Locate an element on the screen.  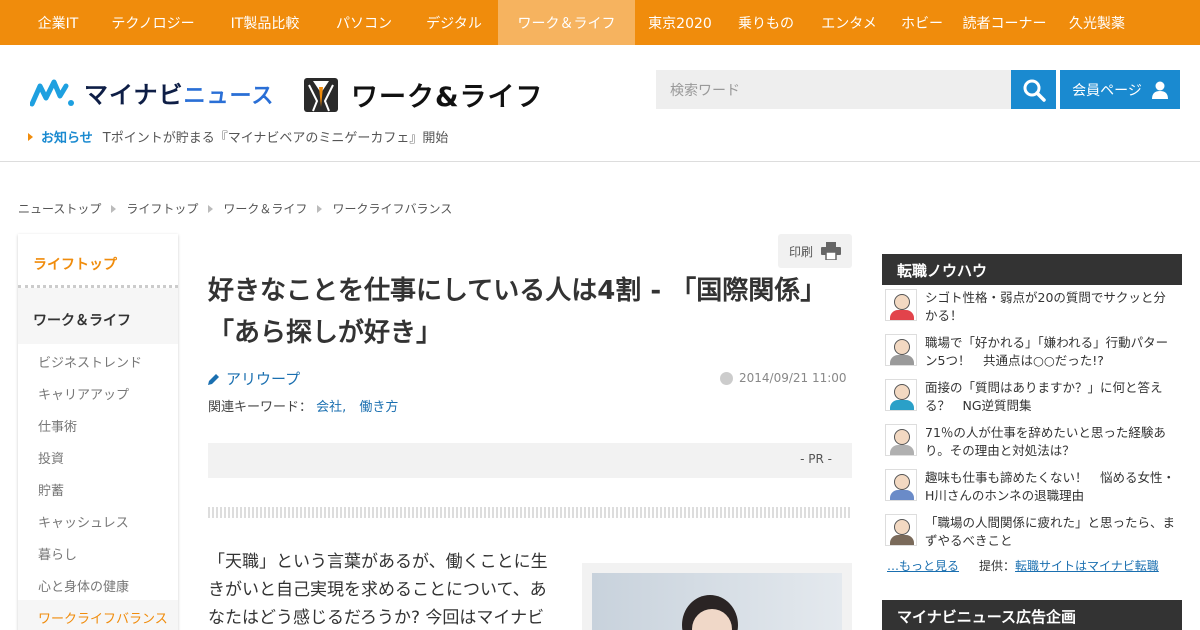
nav-item: テクノロジー is located at coordinates (153, 22).